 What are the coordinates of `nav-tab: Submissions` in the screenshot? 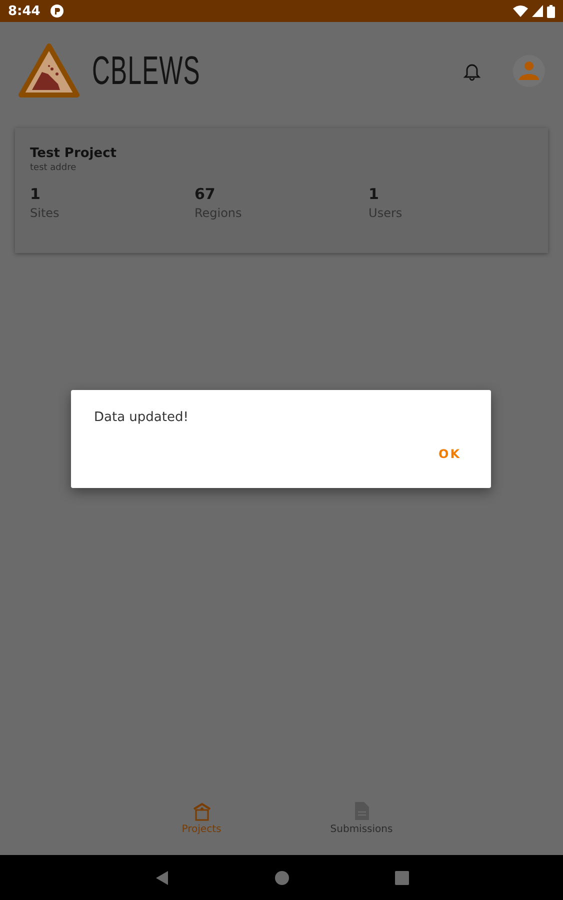 It's located at (362, 824).